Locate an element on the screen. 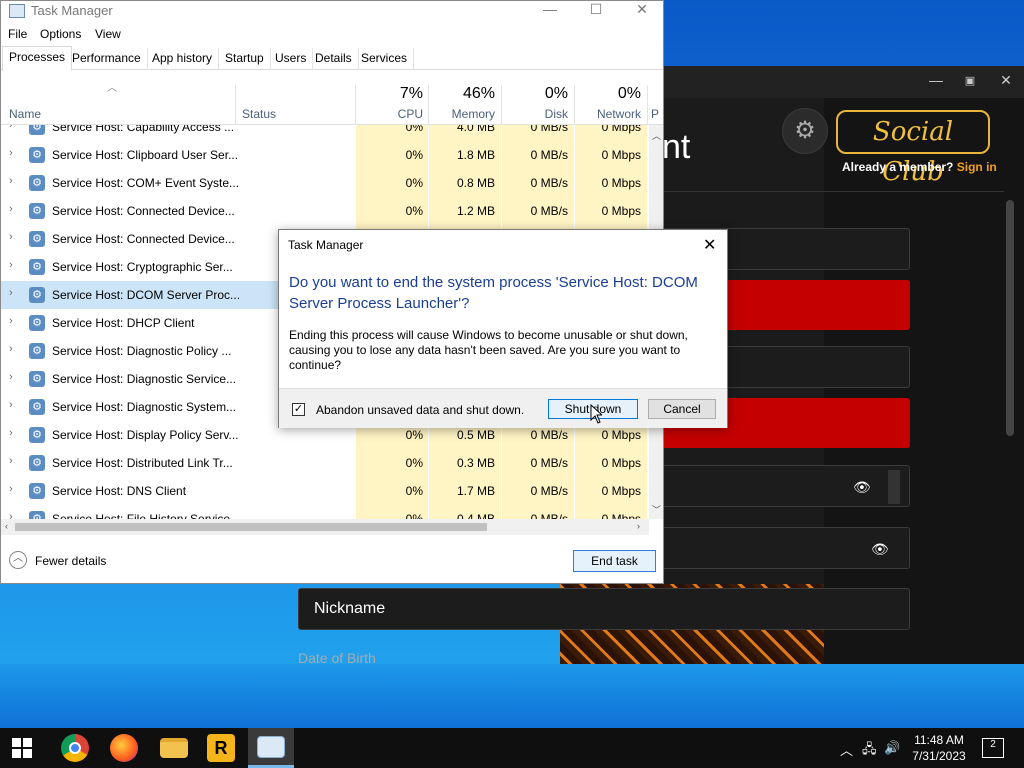 This screenshot has width=1024, height=768. scroll-up-icon: ︿ is located at coordinates (656, 135).